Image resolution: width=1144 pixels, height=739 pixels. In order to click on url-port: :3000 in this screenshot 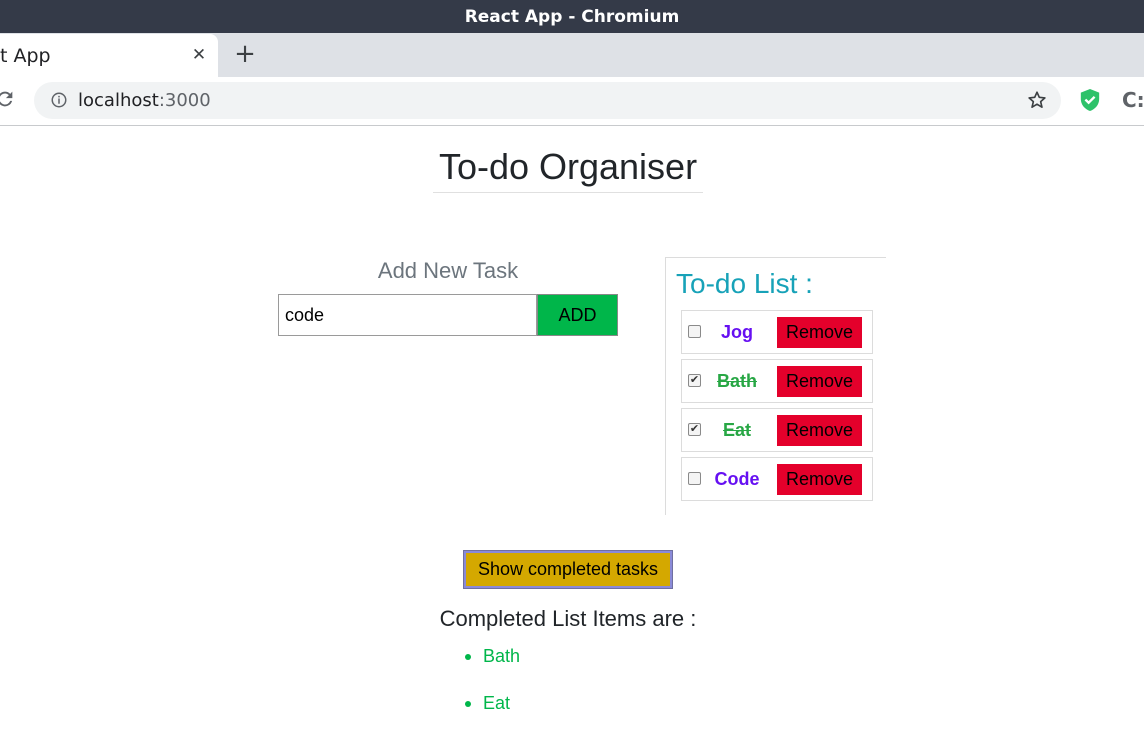, I will do `click(184, 100)`.